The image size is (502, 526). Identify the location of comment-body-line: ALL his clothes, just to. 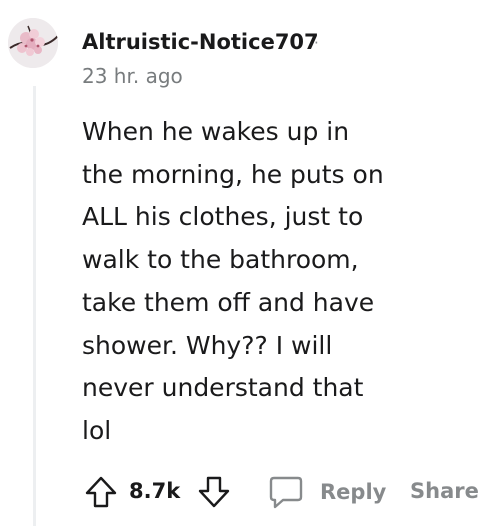
(223, 217).